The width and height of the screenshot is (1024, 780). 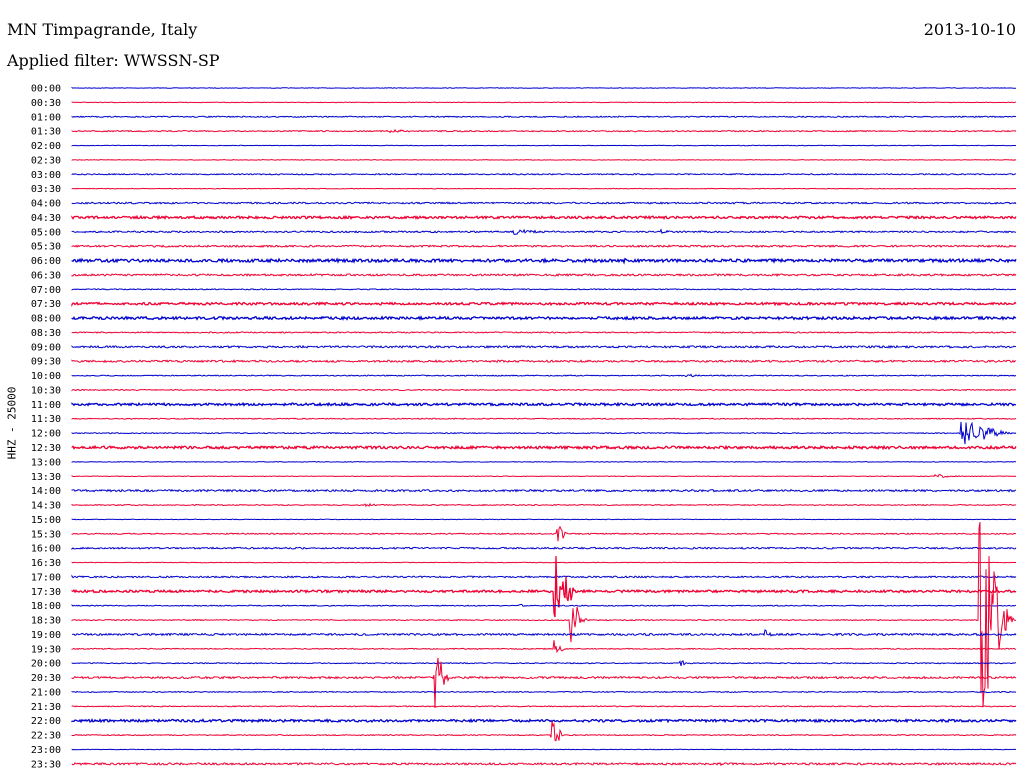 I want to click on time-label: 11:30, so click(x=46, y=419).